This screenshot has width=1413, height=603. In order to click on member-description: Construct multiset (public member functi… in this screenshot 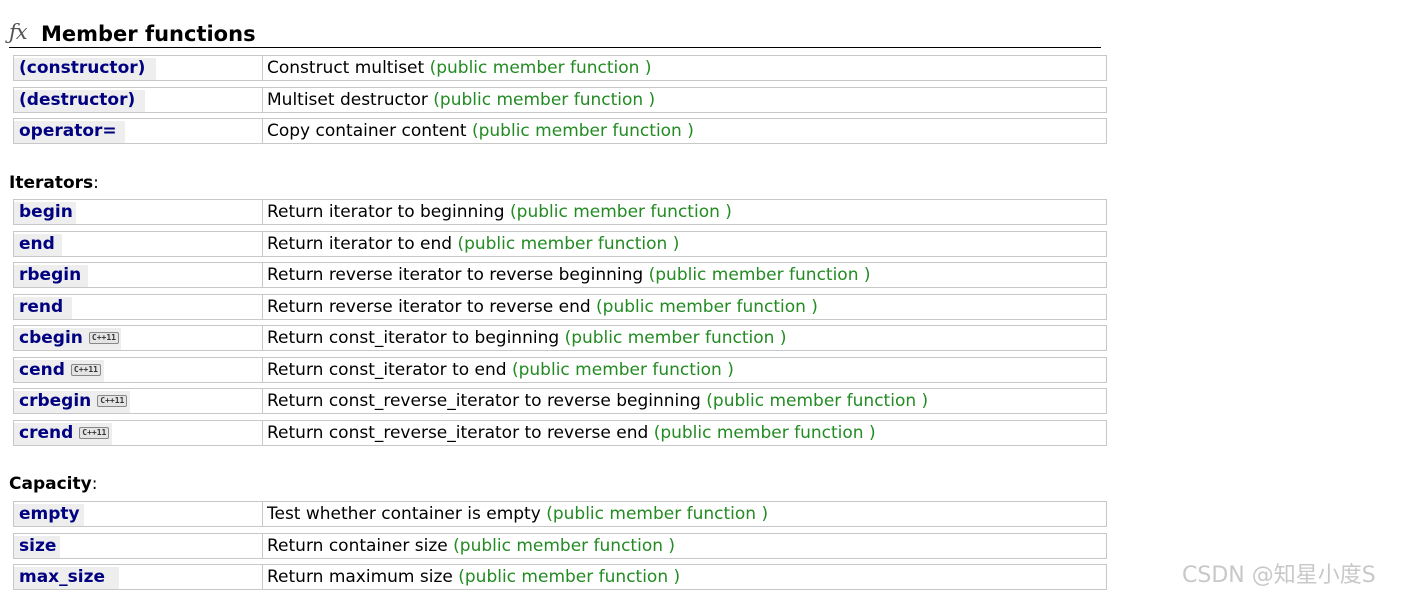, I will do `click(459, 68)`.